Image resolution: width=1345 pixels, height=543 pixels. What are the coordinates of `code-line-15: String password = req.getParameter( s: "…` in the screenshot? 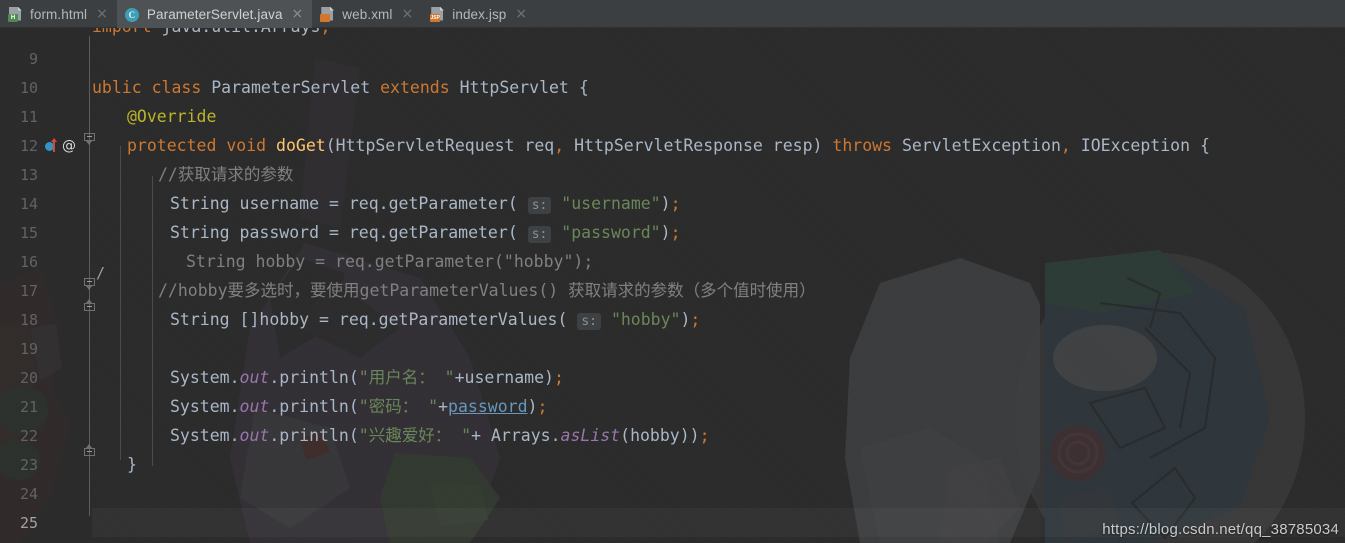 It's located at (425, 233).